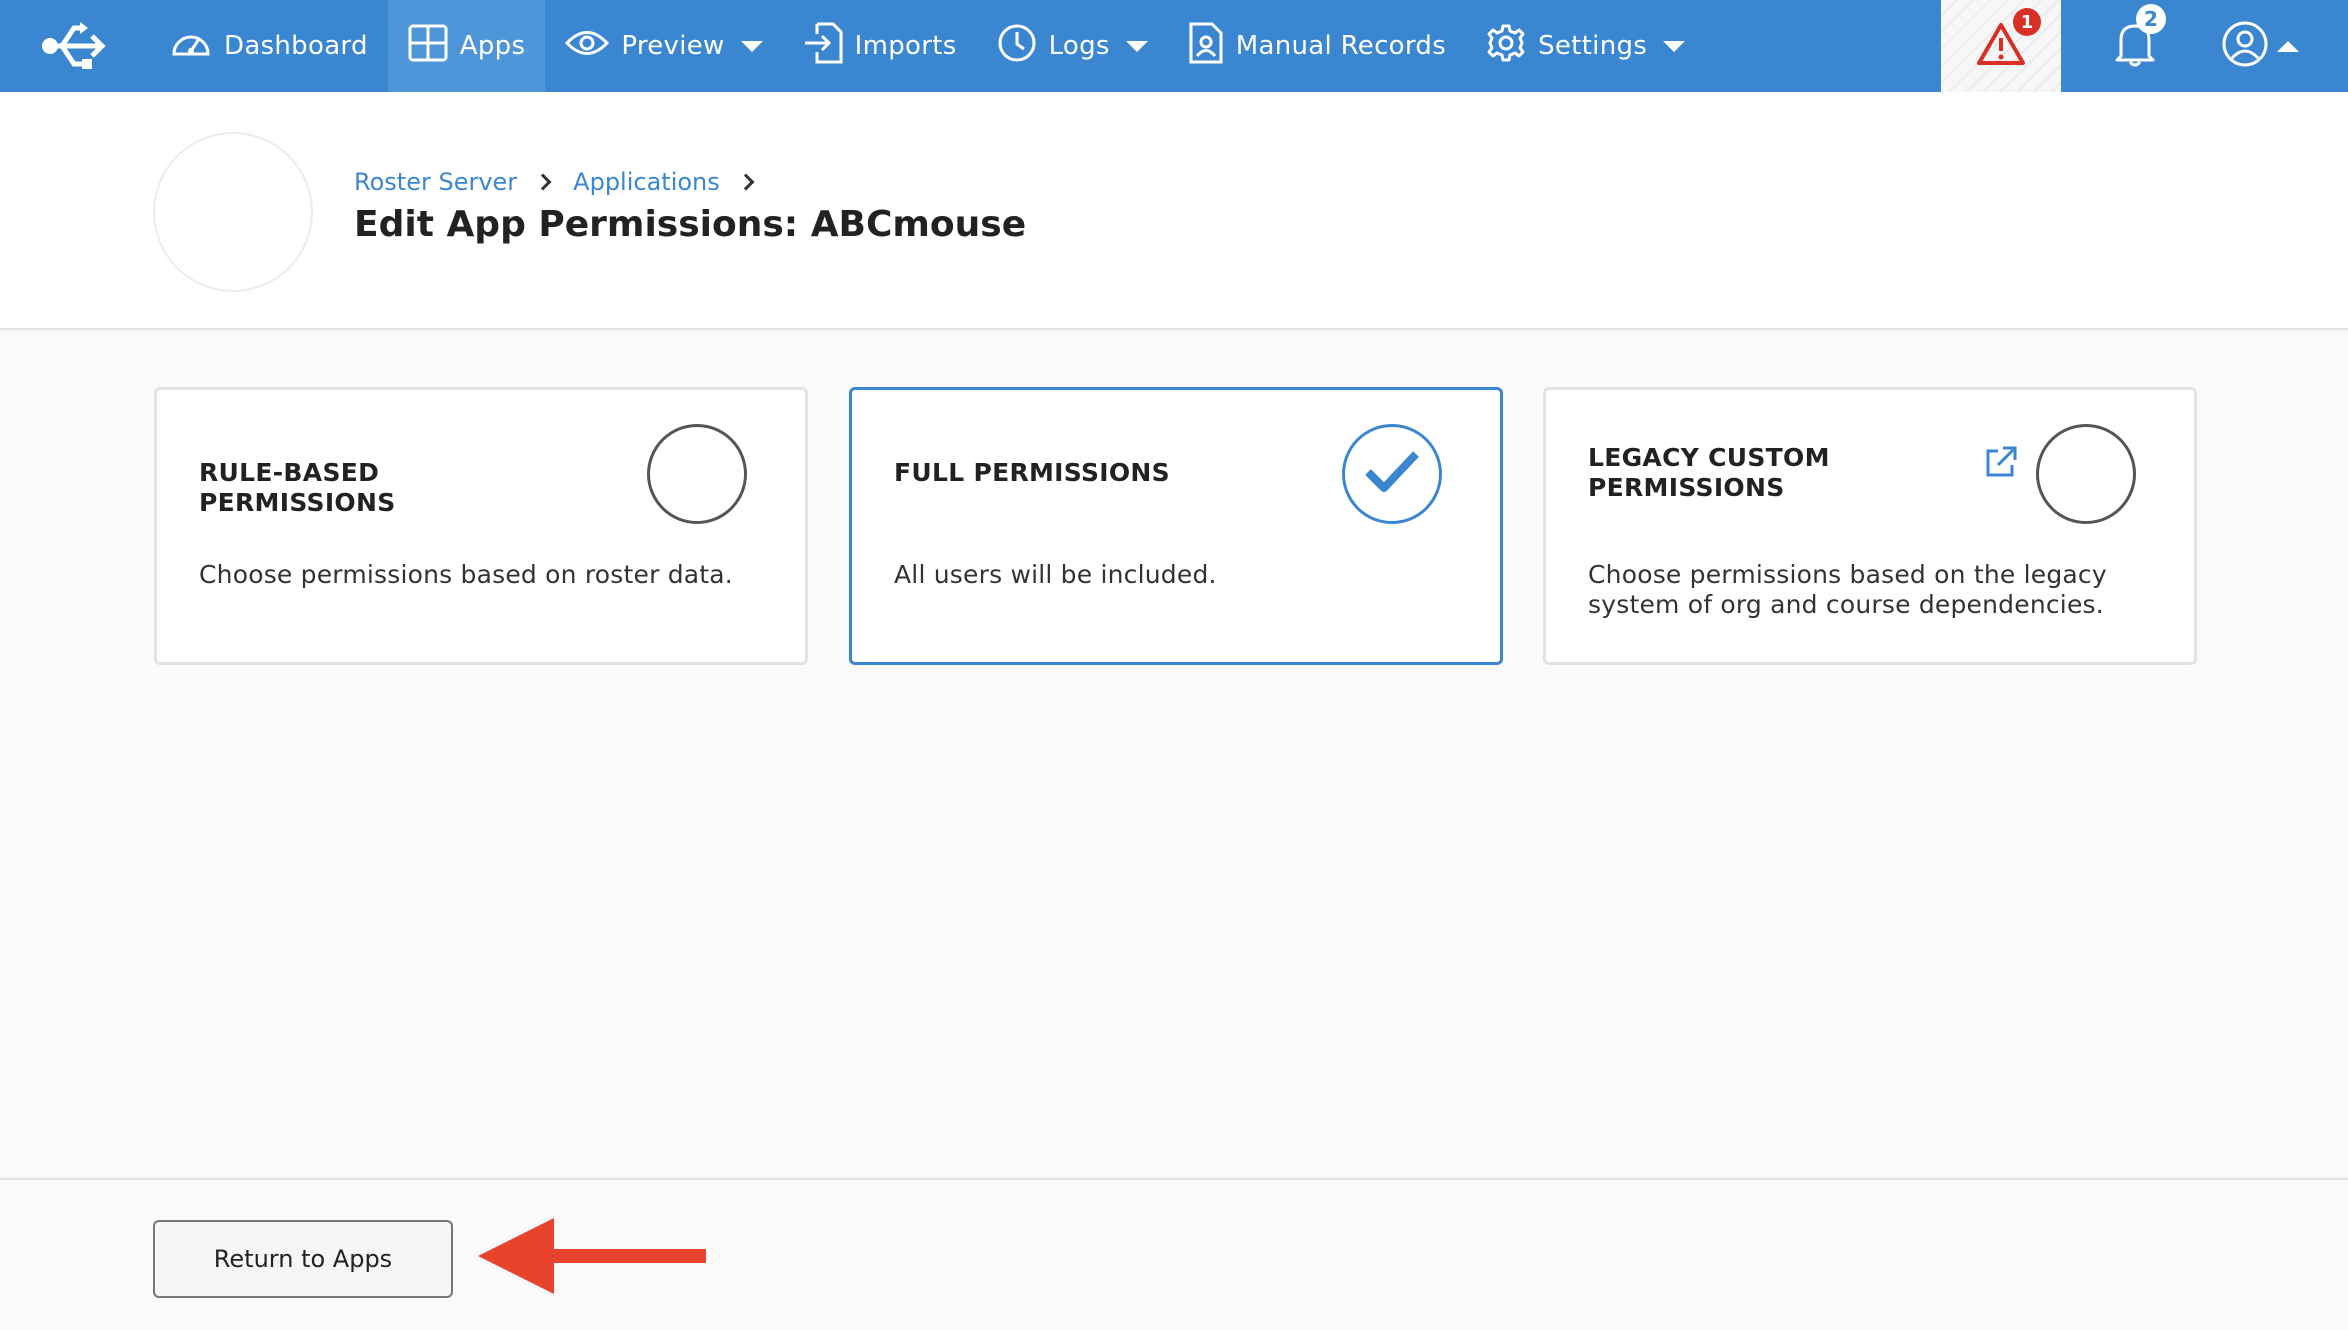 The width and height of the screenshot is (2348, 1330). What do you see at coordinates (592, 1256) in the screenshot?
I see `annotation-arrow` at bounding box center [592, 1256].